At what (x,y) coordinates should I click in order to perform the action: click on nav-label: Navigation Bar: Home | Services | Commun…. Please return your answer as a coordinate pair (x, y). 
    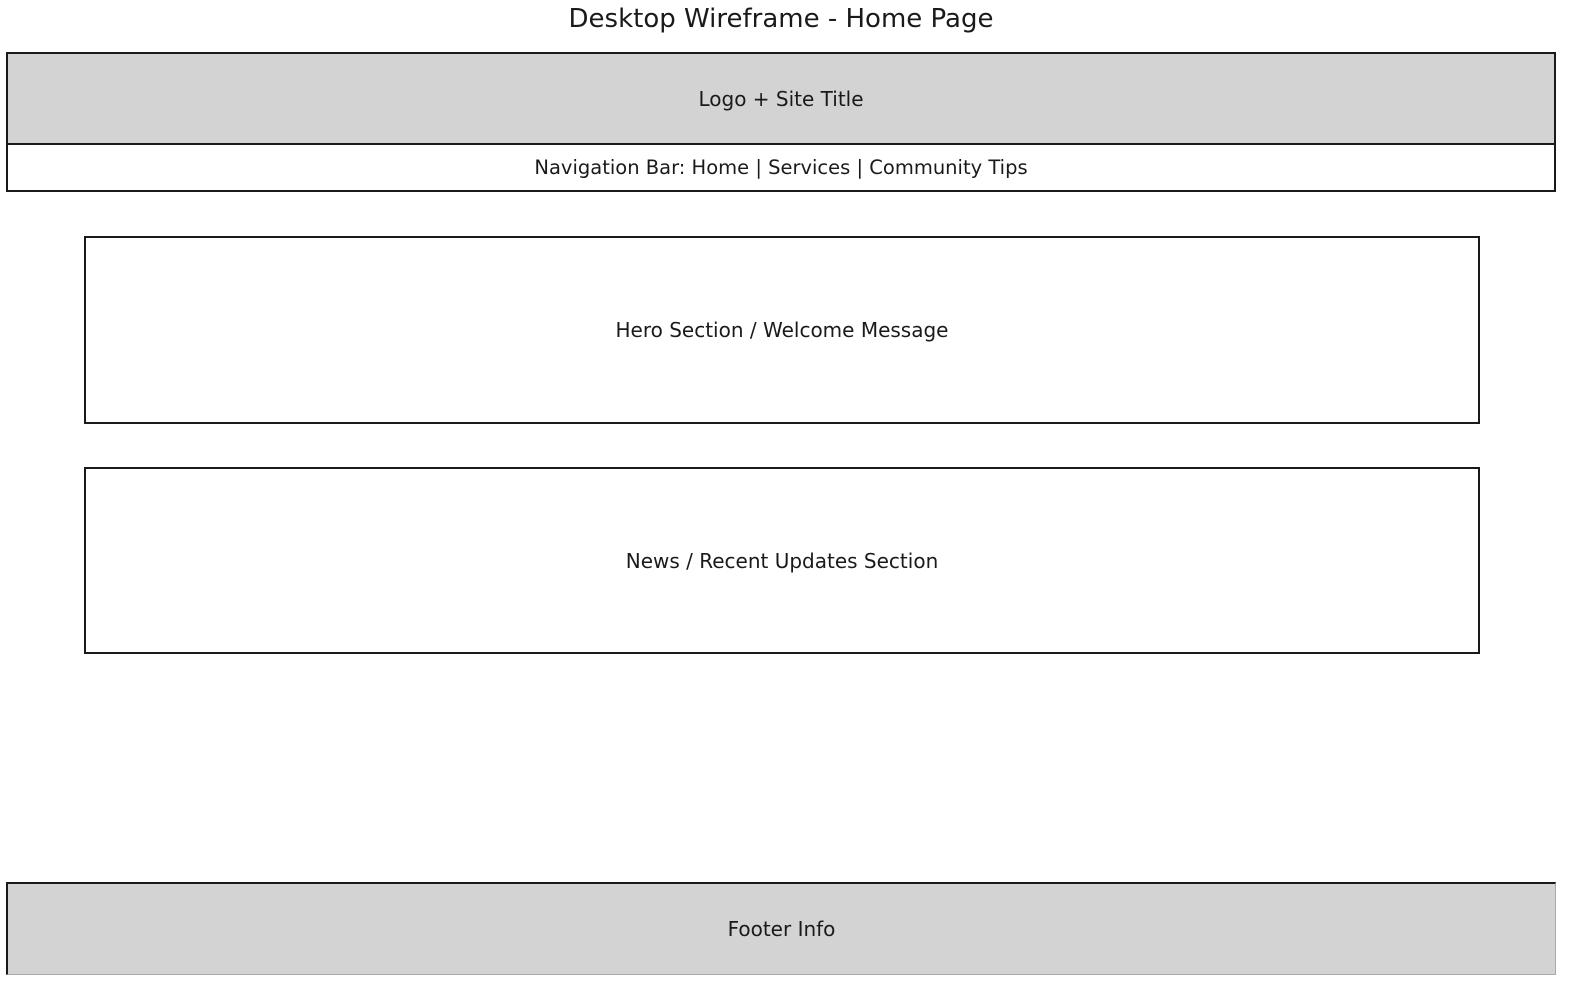
    Looking at the image, I should click on (781, 167).